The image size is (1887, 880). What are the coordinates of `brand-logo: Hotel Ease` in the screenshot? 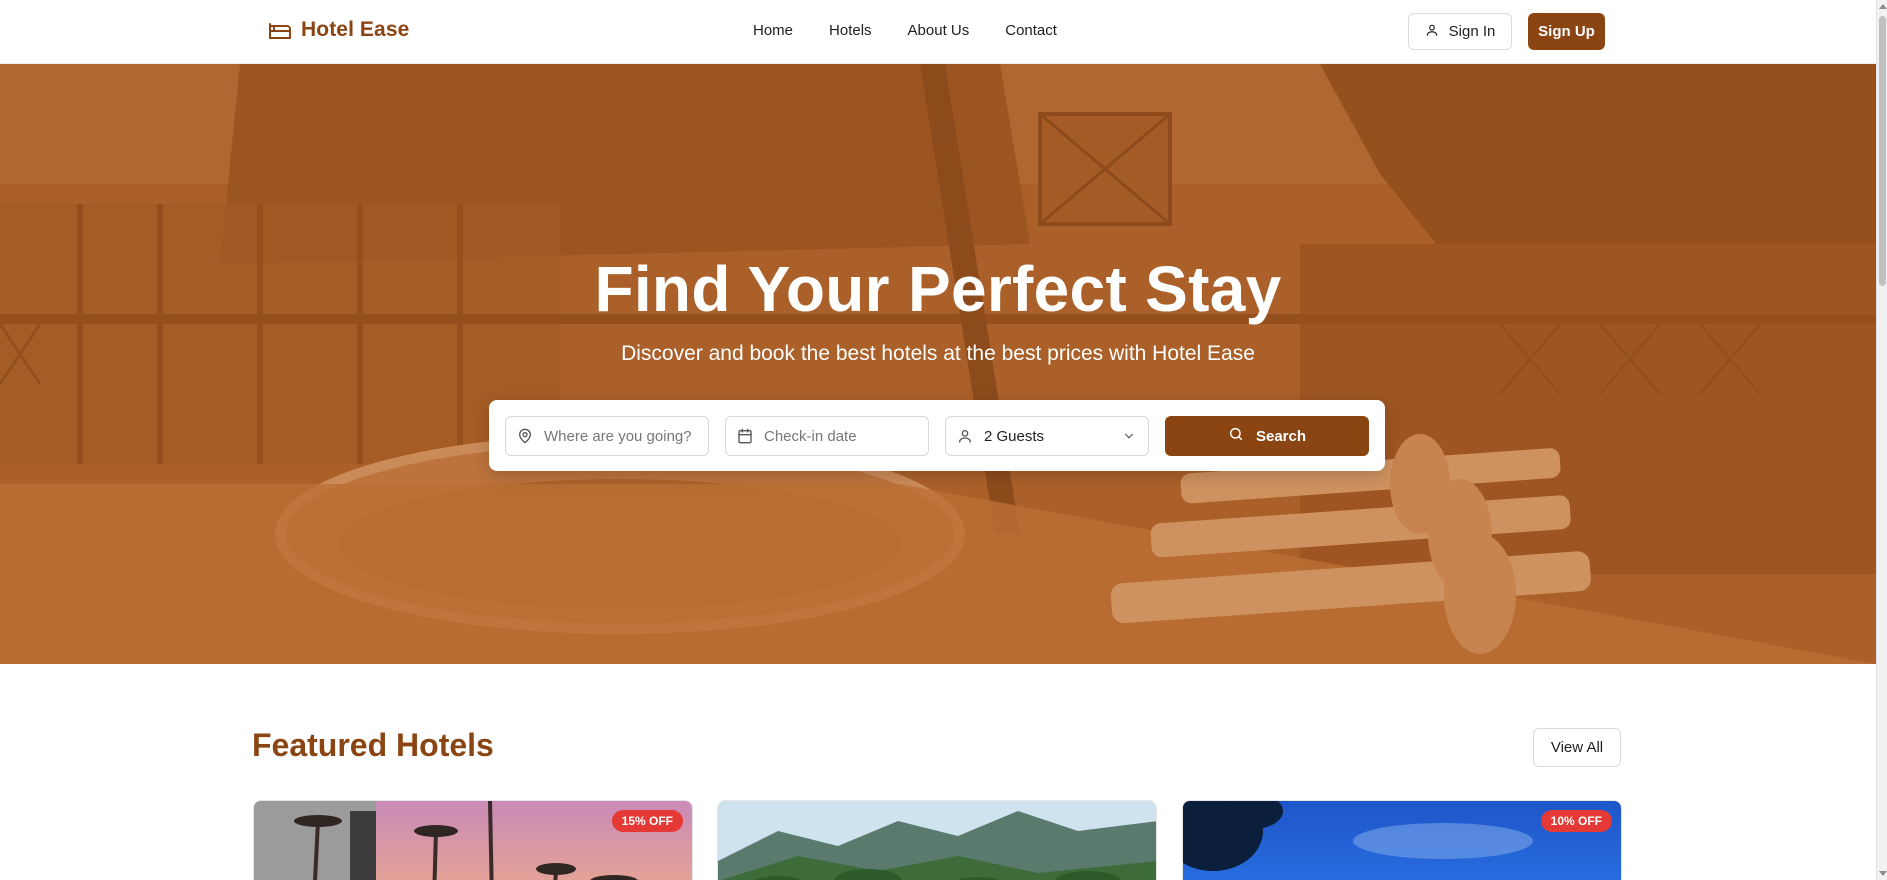 It's located at (338, 30).